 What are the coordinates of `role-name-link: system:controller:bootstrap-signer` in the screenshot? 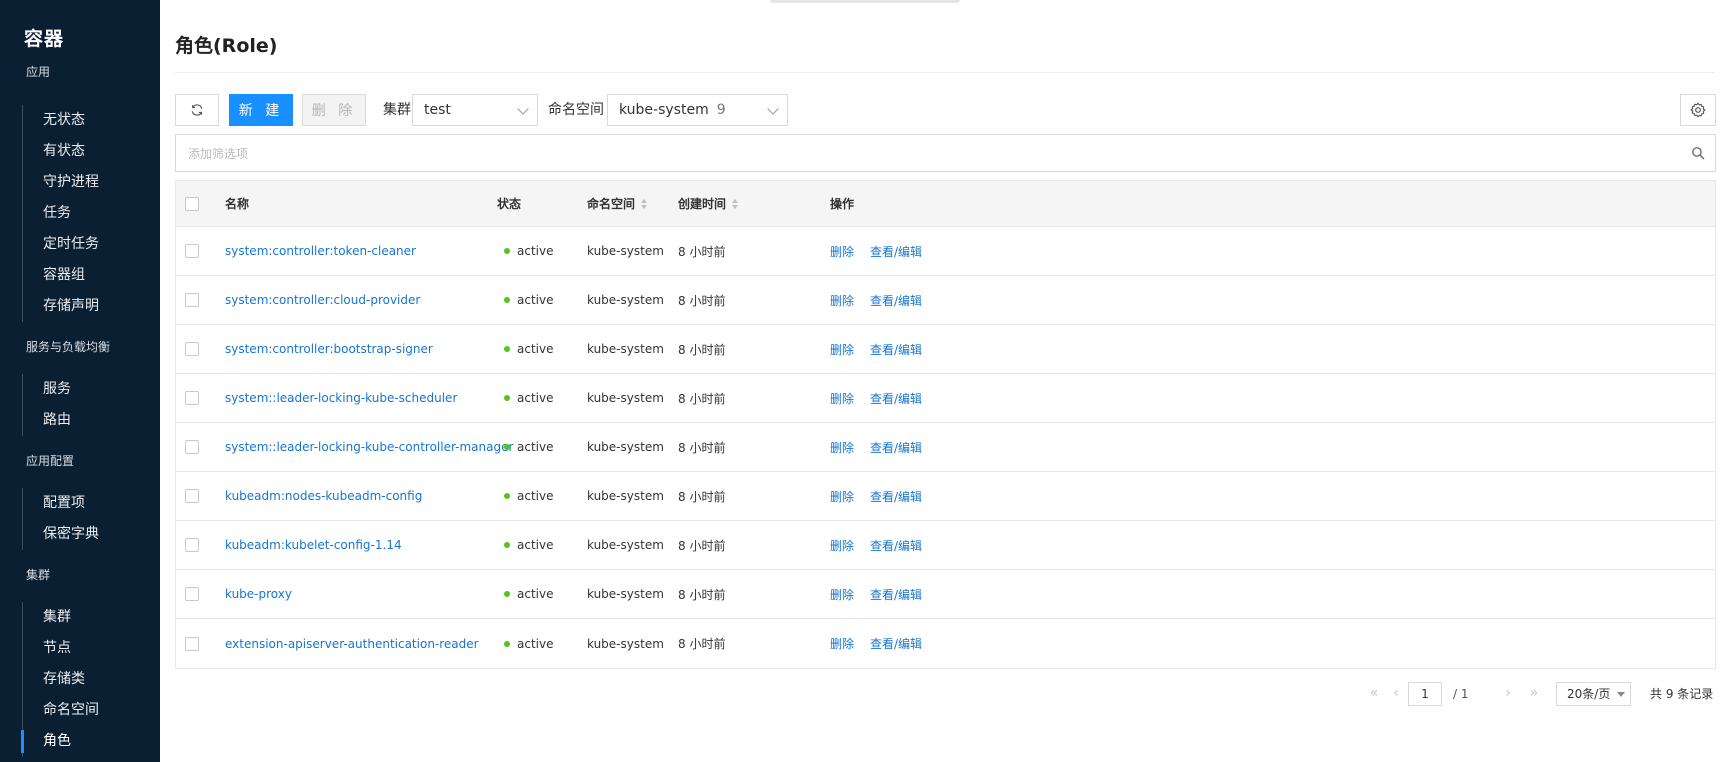 It's located at (329, 349).